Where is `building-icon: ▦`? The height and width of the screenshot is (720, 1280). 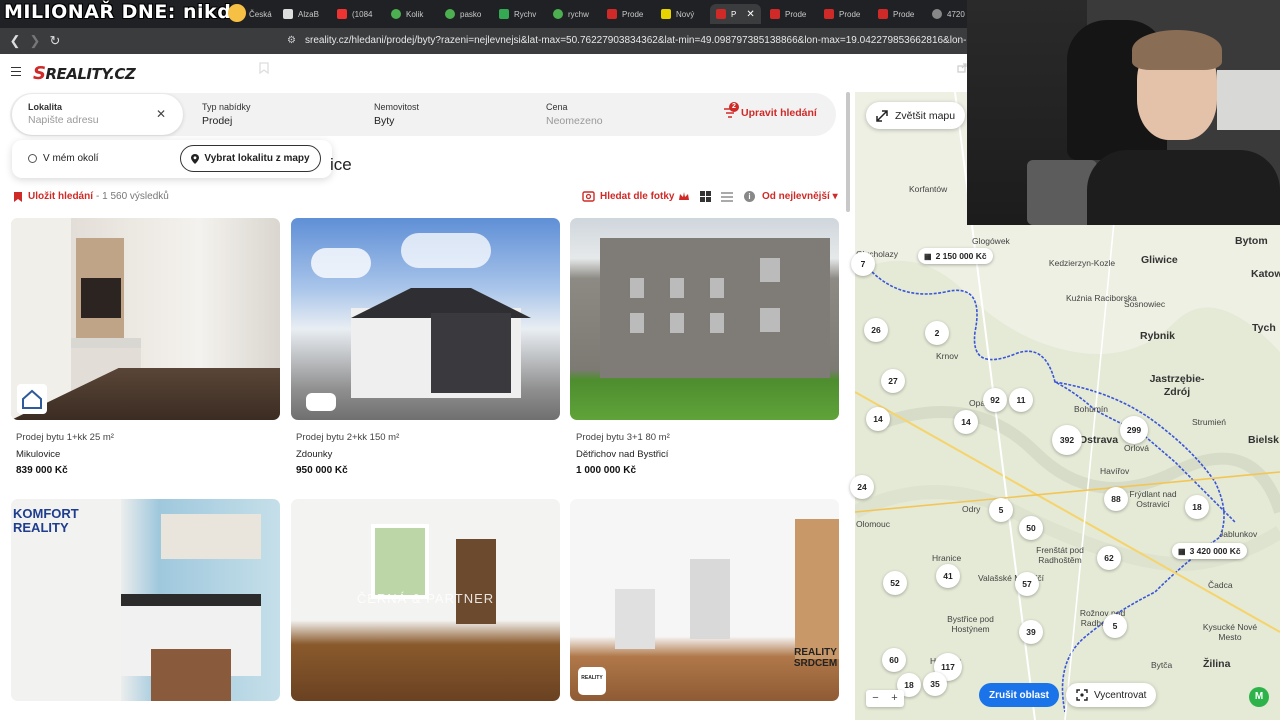 building-icon: ▦ is located at coordinates (1182, 551).